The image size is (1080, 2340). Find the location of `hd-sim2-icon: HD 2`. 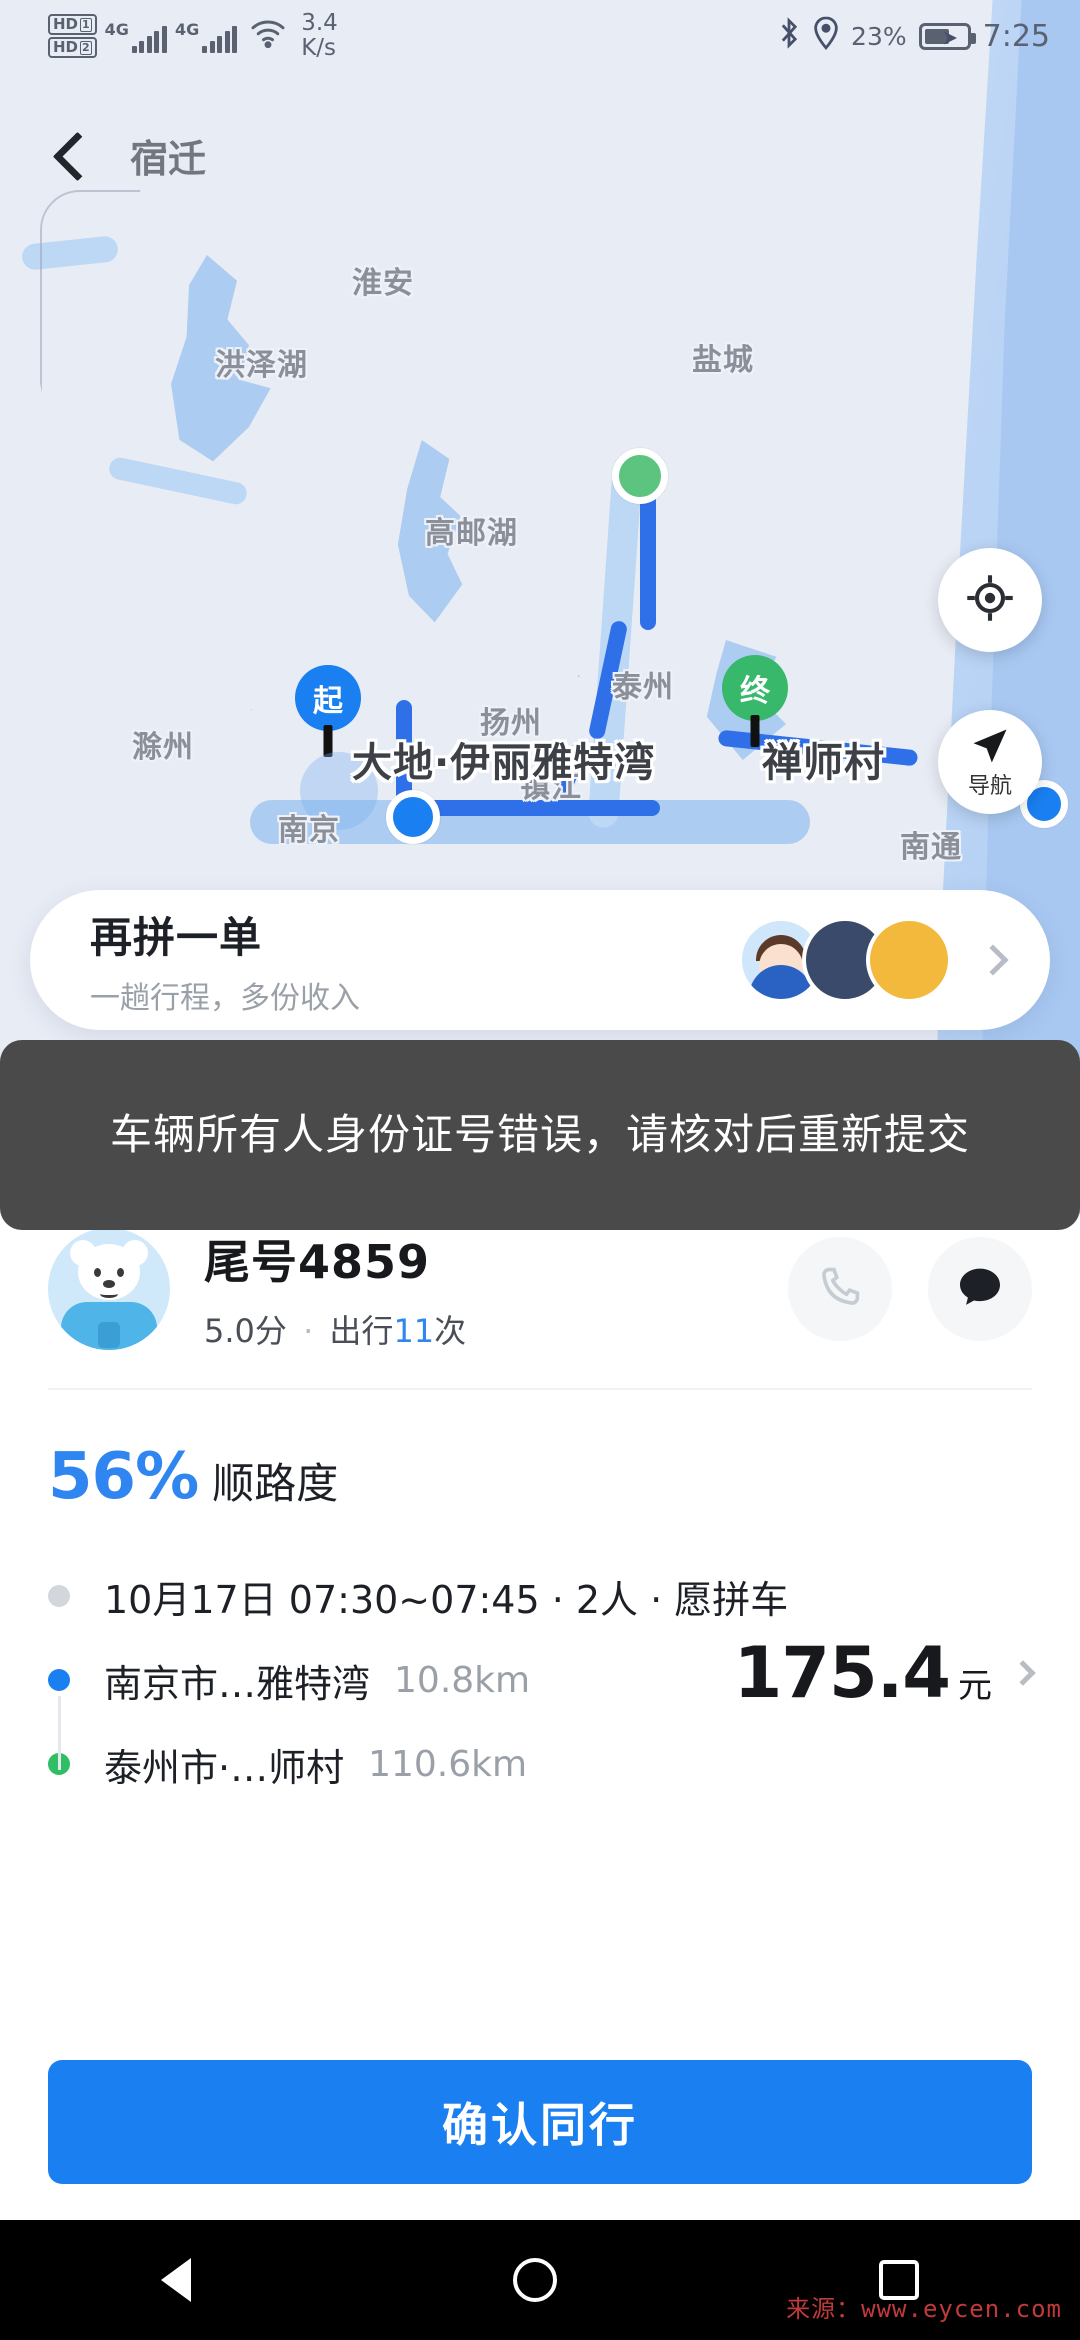

hd-sim2-icon: HD 2 is located at coordinates (72, 47).